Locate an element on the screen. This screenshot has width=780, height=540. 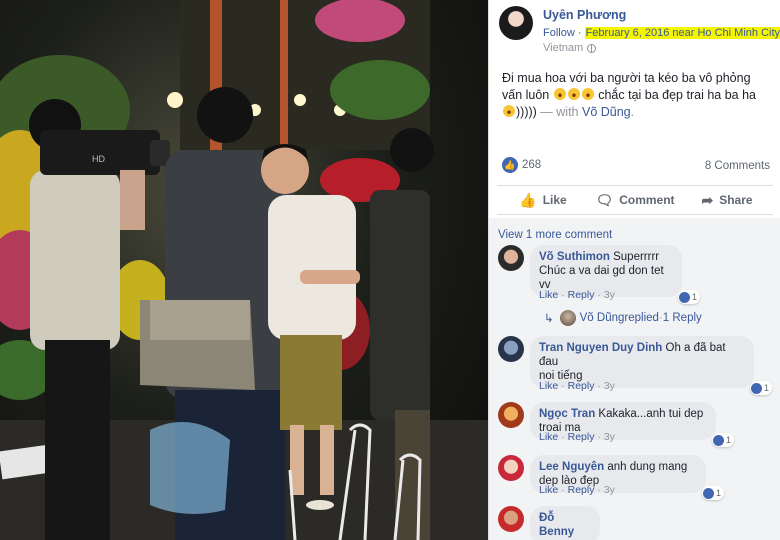
comment-button: 🗨 Comment is located at coordinates (635, 200).